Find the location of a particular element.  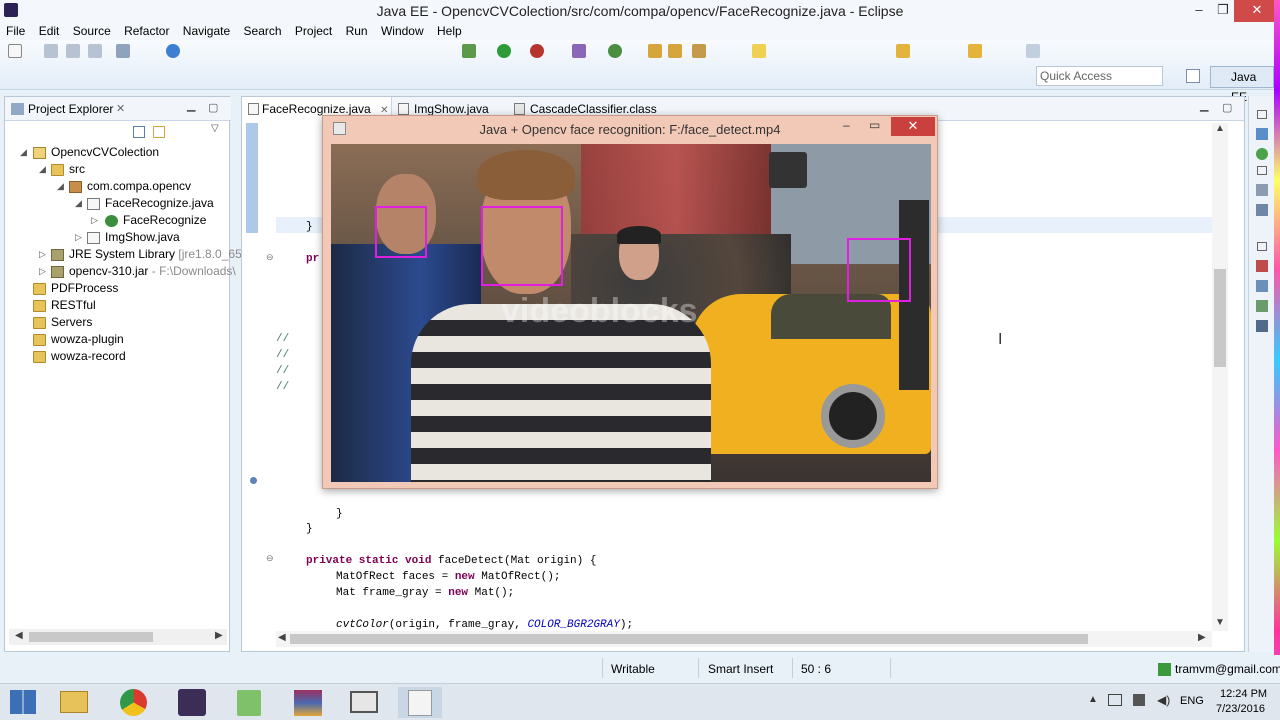

tree-file-imgshow: ImgShow.java is located at coordinates (142, 237).